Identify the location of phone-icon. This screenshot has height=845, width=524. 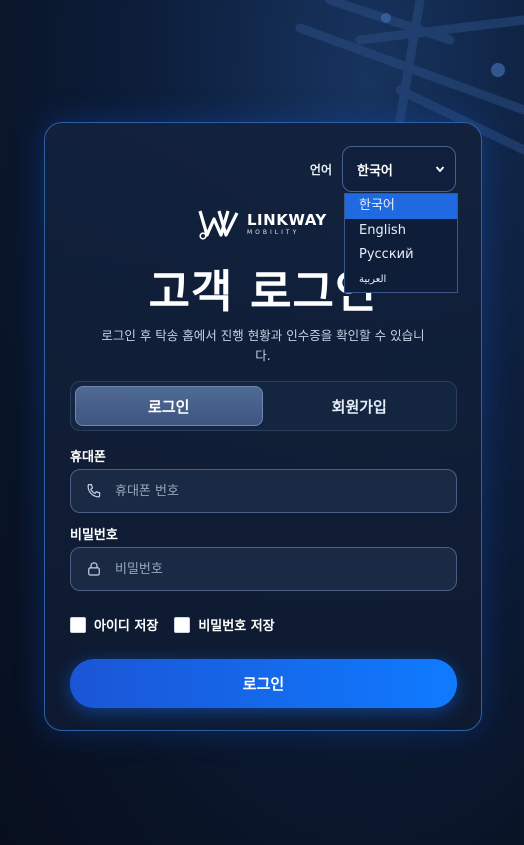
(94, 491).